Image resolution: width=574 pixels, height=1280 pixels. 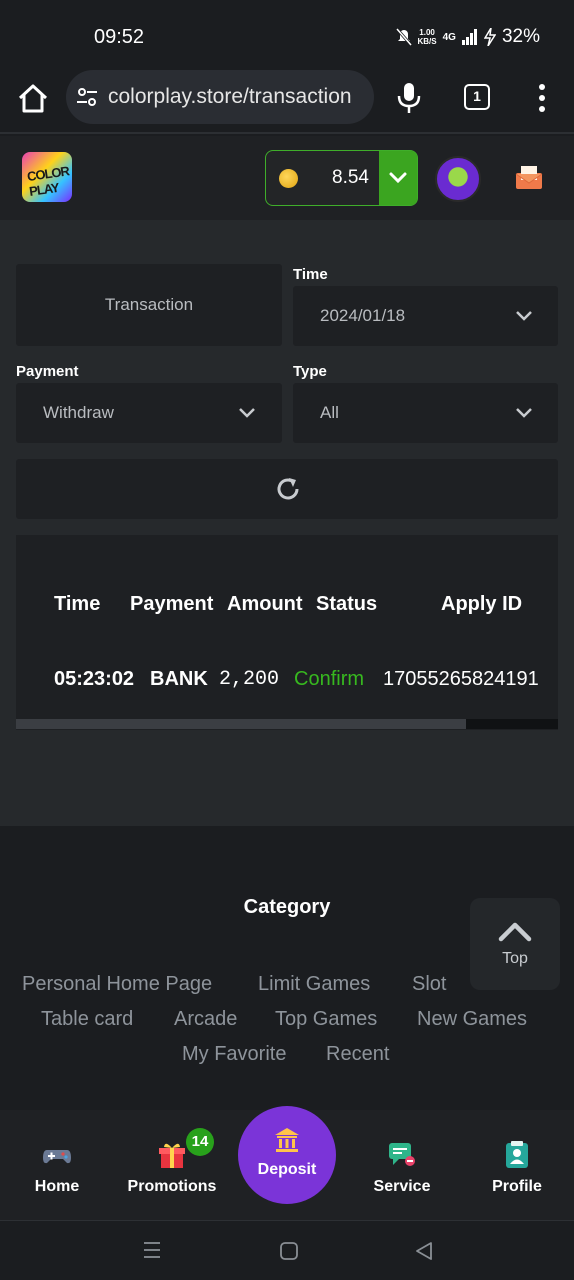 I want to click on scrollbar-thumb, so click(x=241, y=724).